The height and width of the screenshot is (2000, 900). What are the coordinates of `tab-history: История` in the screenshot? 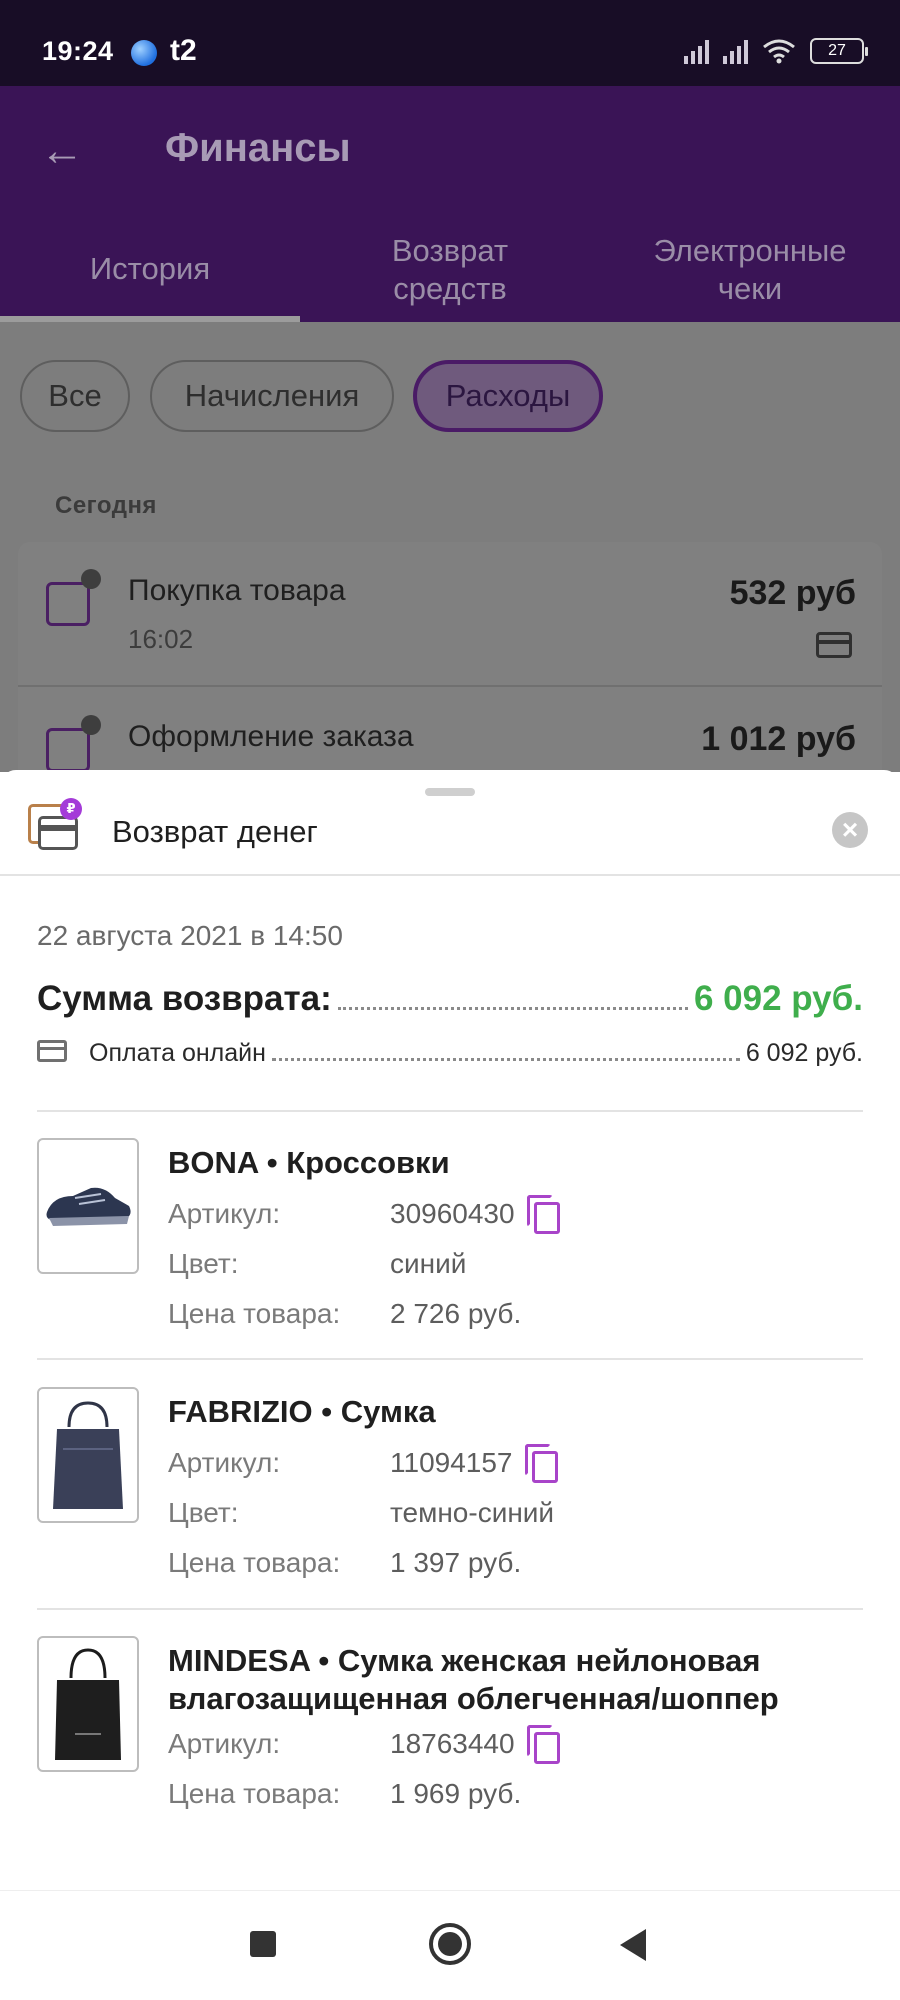 It's located at (150, 269).